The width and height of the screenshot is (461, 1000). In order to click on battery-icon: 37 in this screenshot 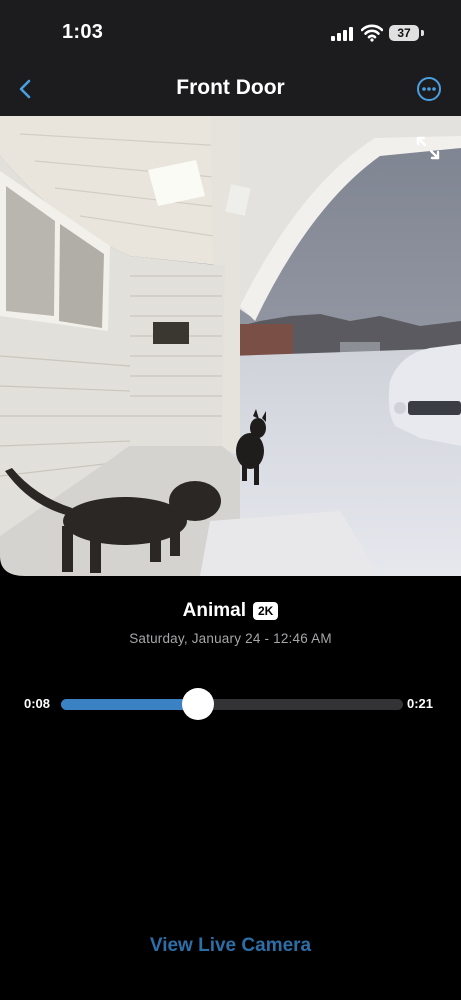, I will do `click(404, 33)`.